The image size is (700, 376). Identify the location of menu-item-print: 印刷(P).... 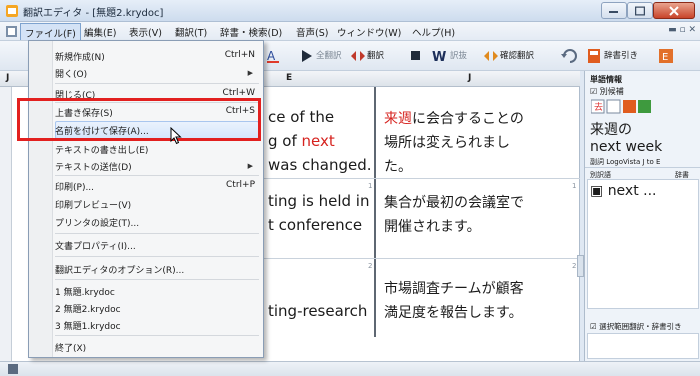
(74, 186).